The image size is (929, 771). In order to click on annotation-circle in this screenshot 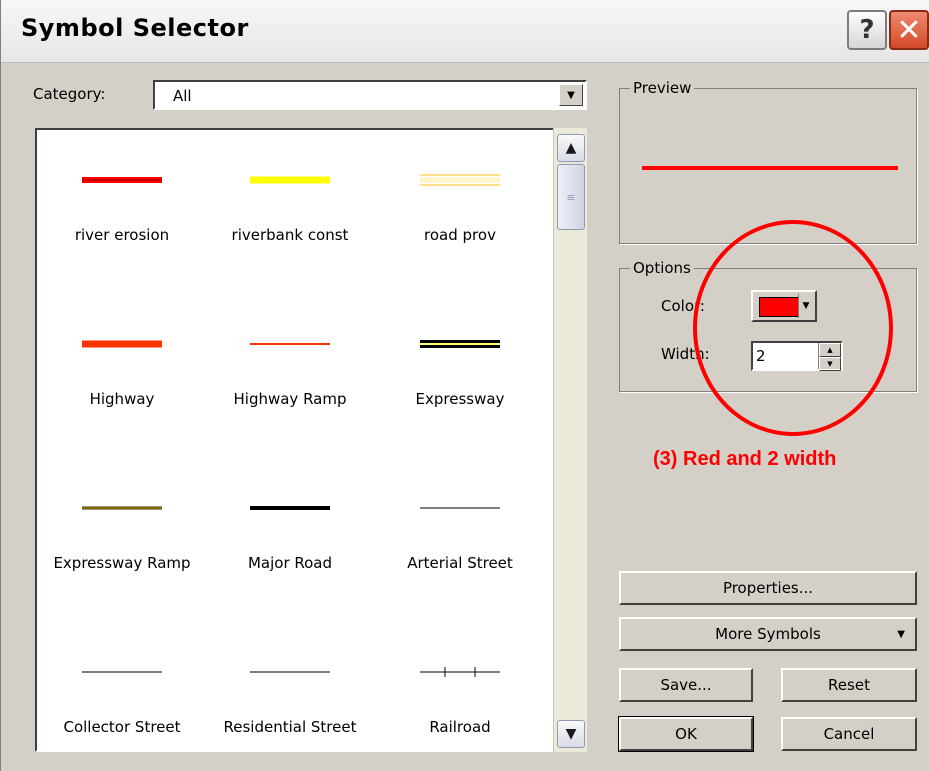, I will do `click(793, 328)`.